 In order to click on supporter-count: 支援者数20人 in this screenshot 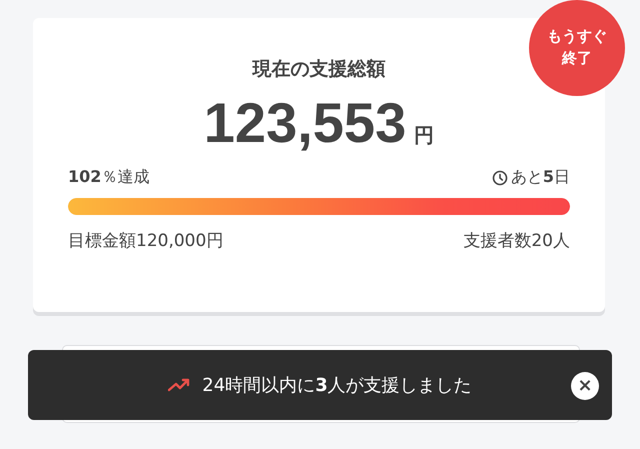, I will do `click(516, 241)`.